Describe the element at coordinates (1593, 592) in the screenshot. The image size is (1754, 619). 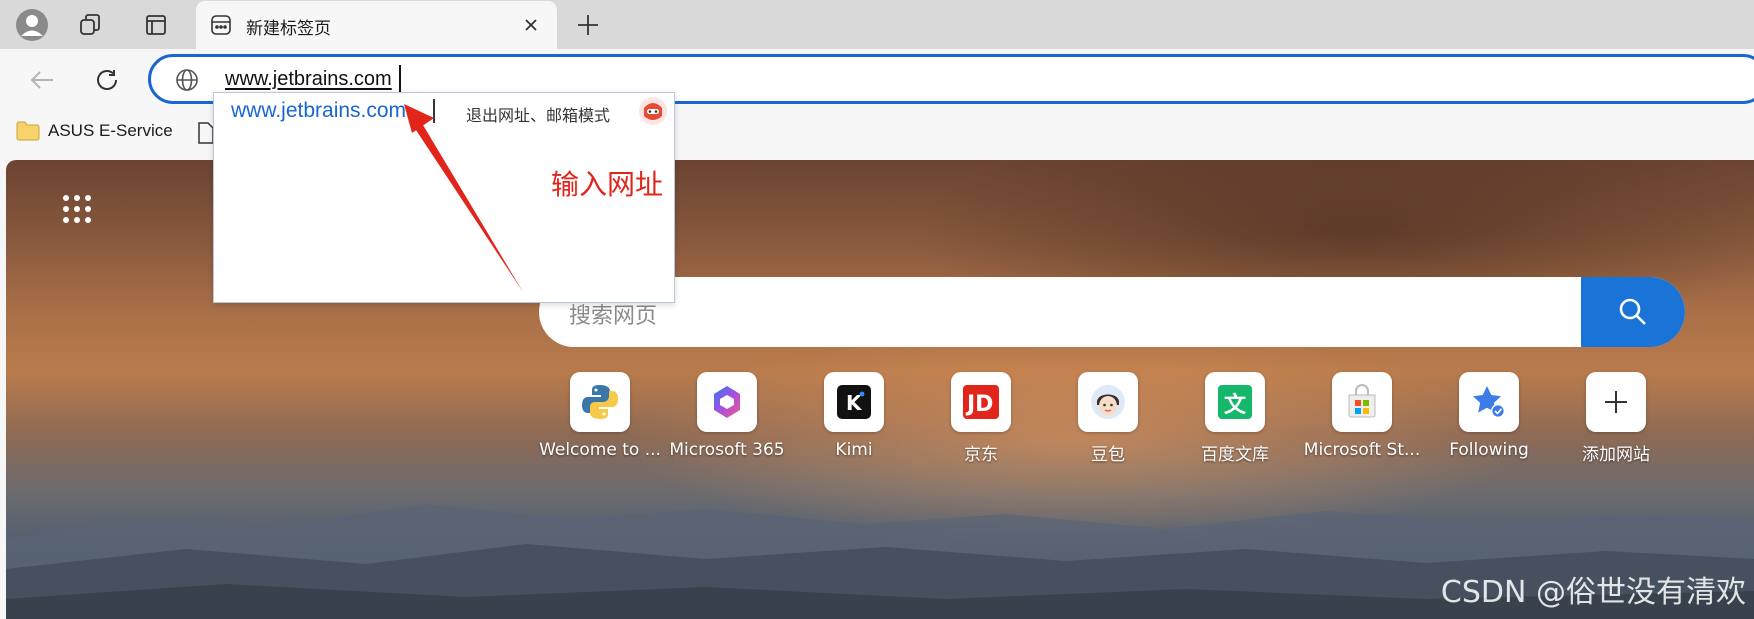
I see `csdn-watermark: CSDN @俗世没有清欢` at that location.